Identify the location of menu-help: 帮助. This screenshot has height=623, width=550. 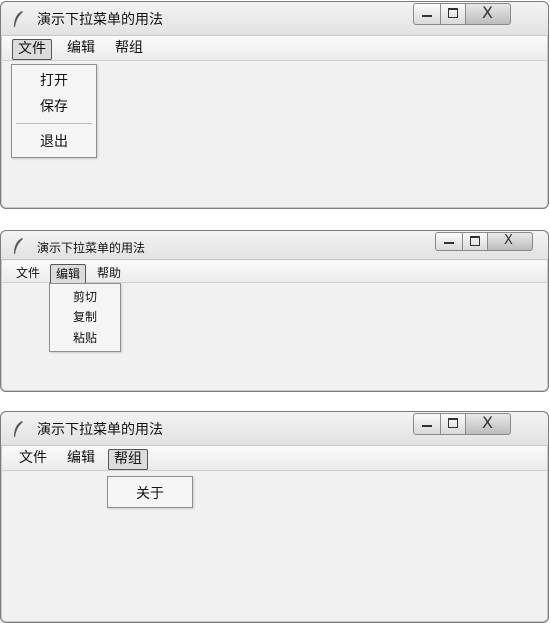
(109, 273).